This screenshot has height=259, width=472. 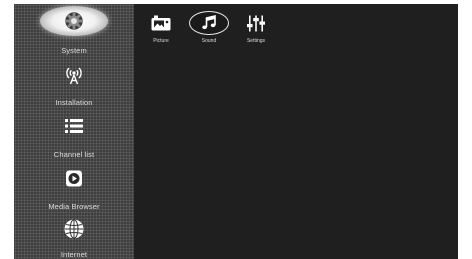 What do you see at coordinates (74, 178) in the screenshot?
I see `play-icon` at bounding box center [74, 178].